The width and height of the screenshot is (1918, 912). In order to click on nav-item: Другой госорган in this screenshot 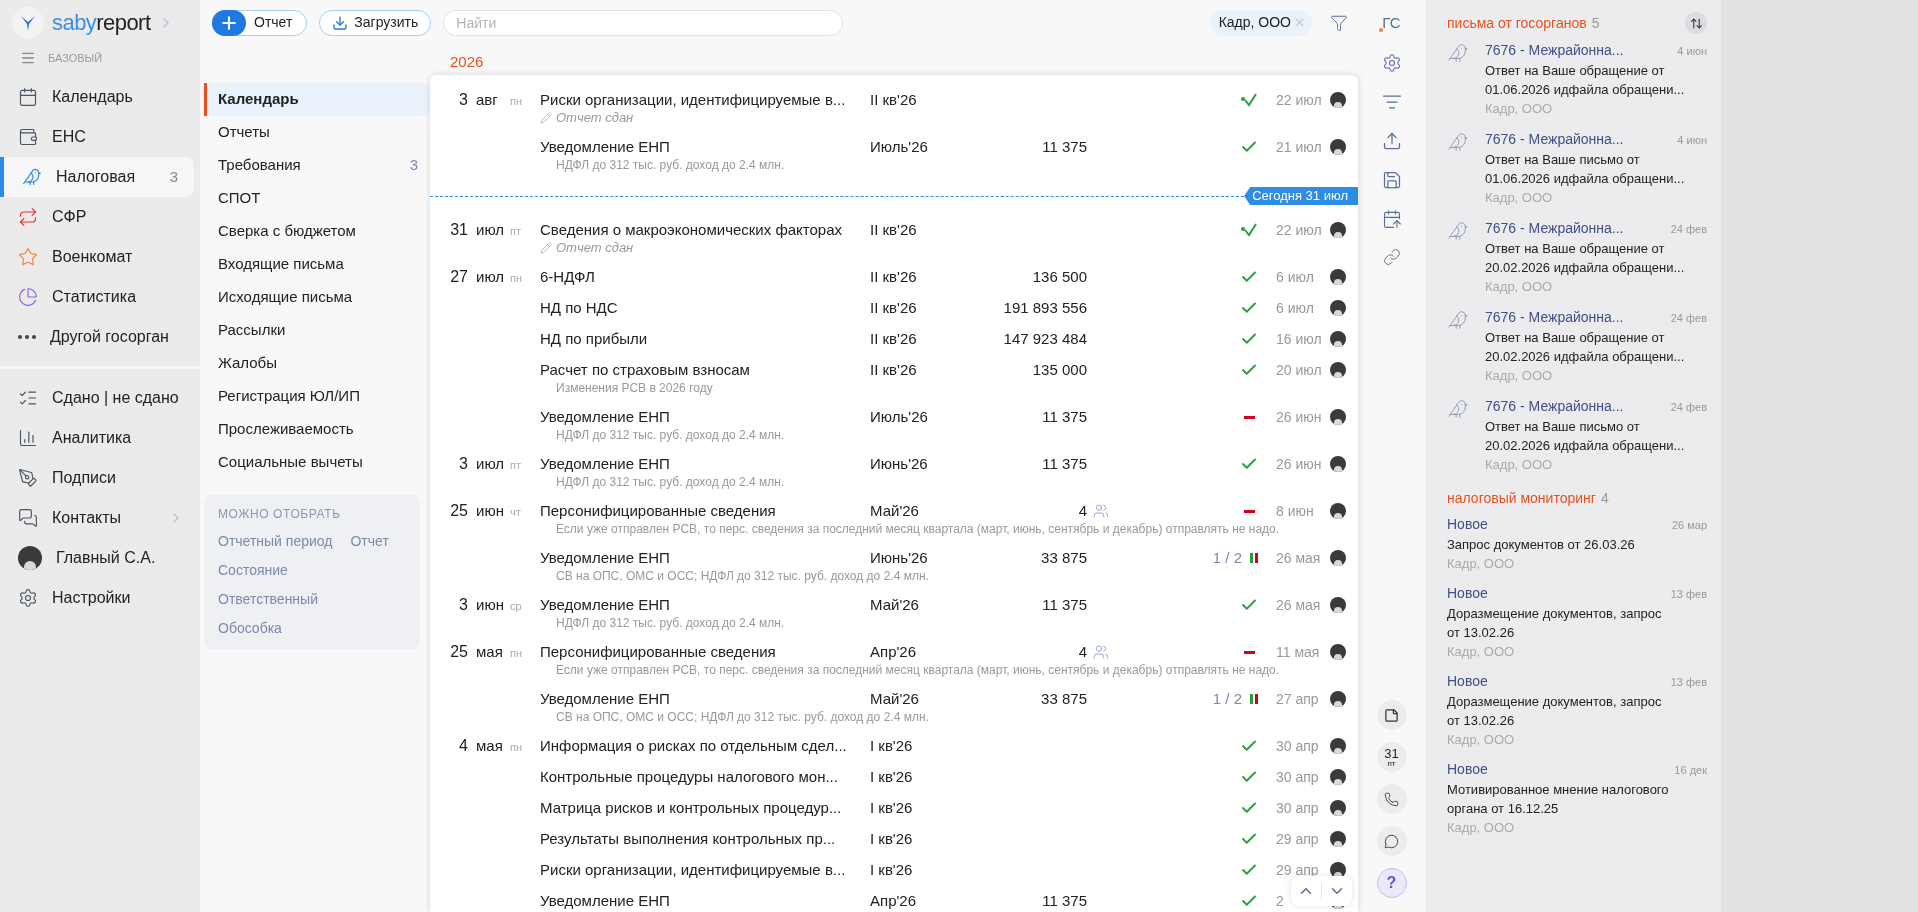, I will do `click(97, 337)`.